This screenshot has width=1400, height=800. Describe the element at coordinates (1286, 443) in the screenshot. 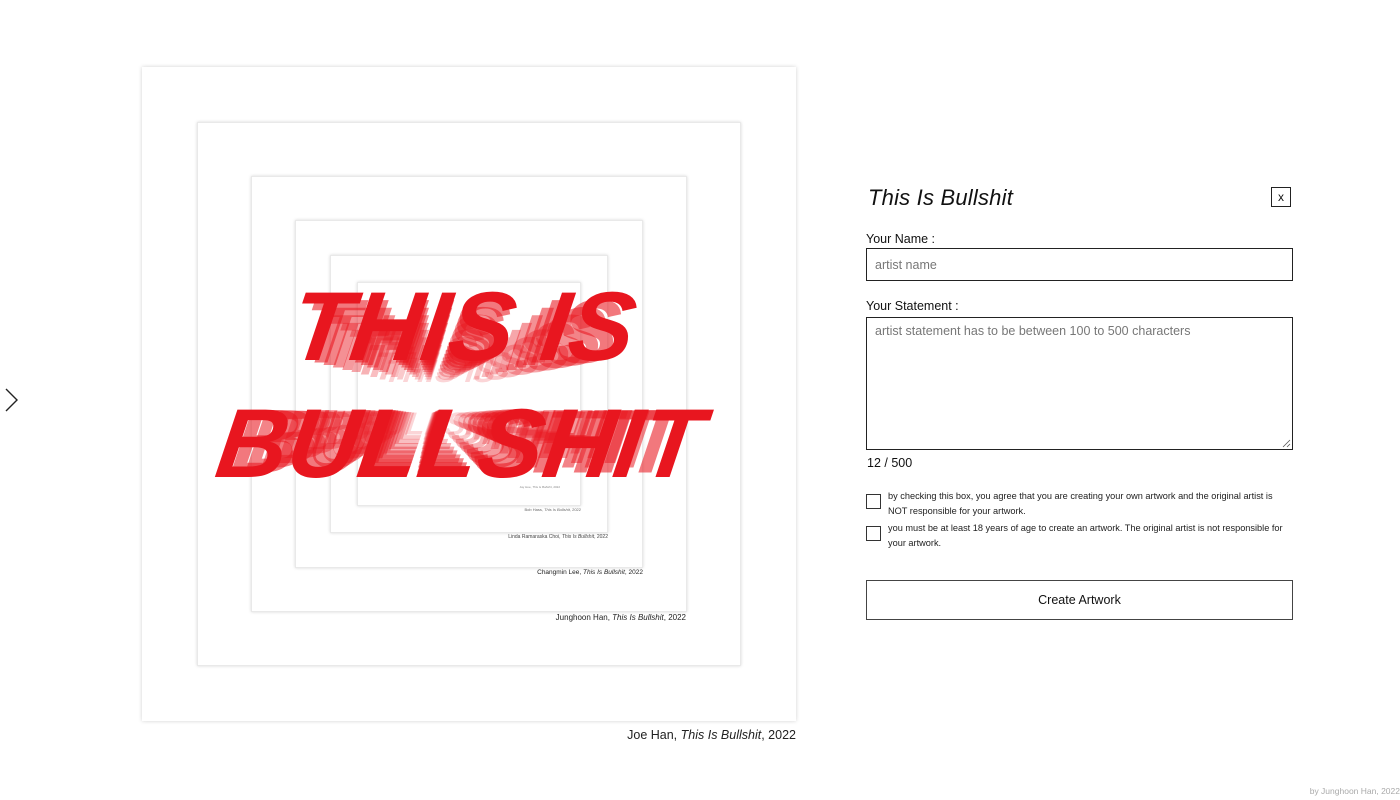

I see `resize-handle-icon` at that location.